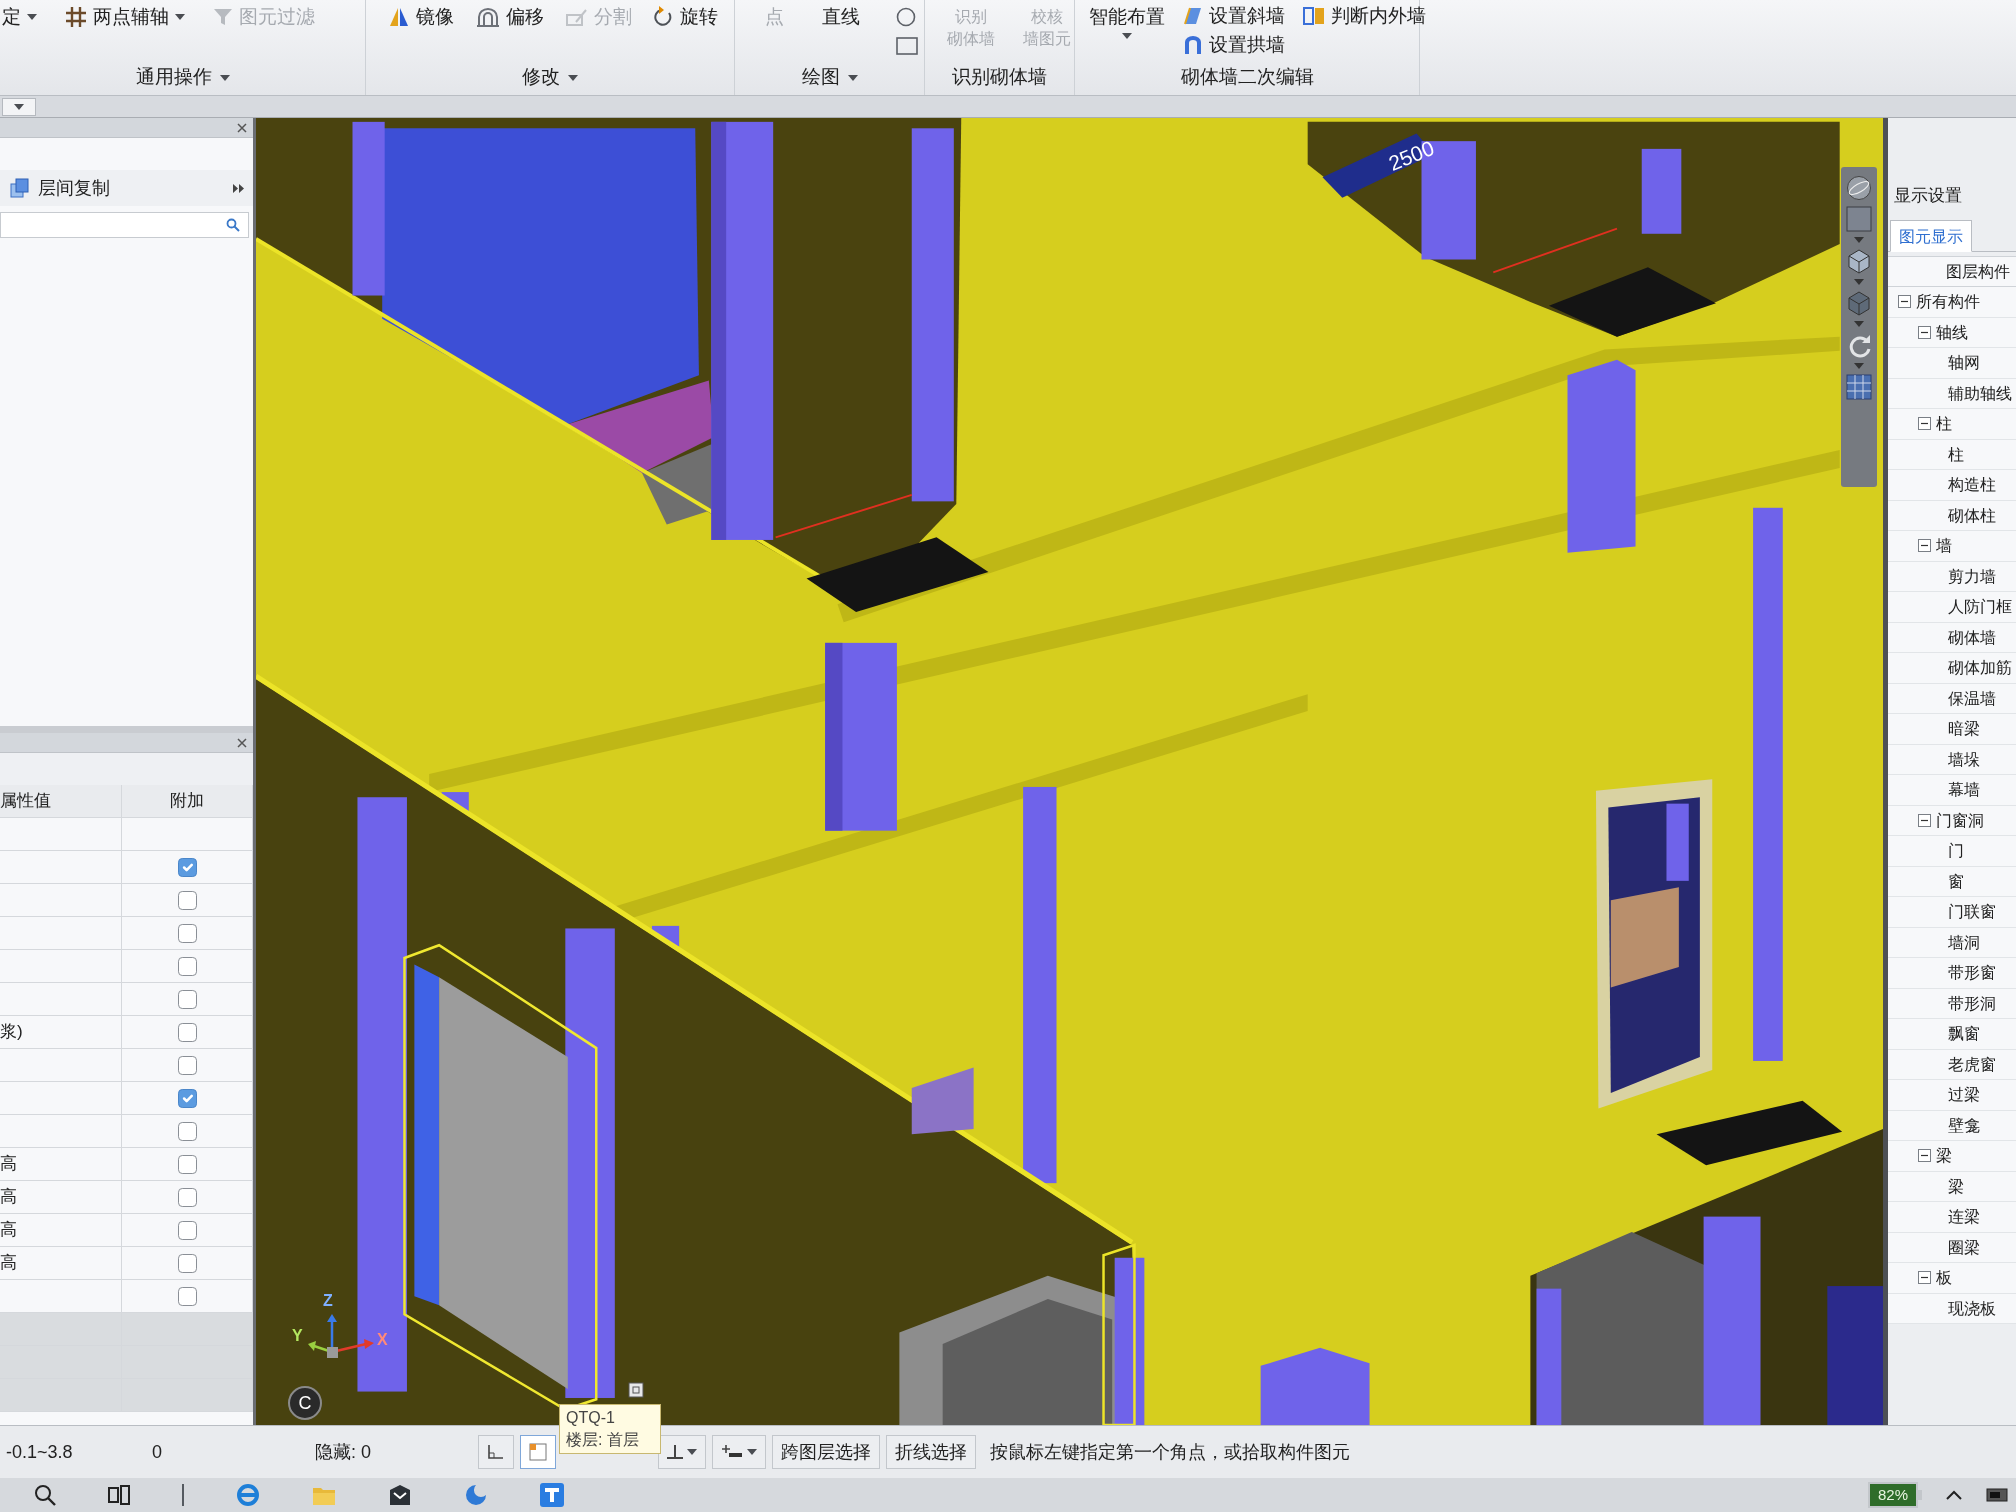 This screenshot has width=2016, height=1512. Describe the element at coordinates (829, 77) in the screenshot. I see `group-menu-button: 绘图` at that location.